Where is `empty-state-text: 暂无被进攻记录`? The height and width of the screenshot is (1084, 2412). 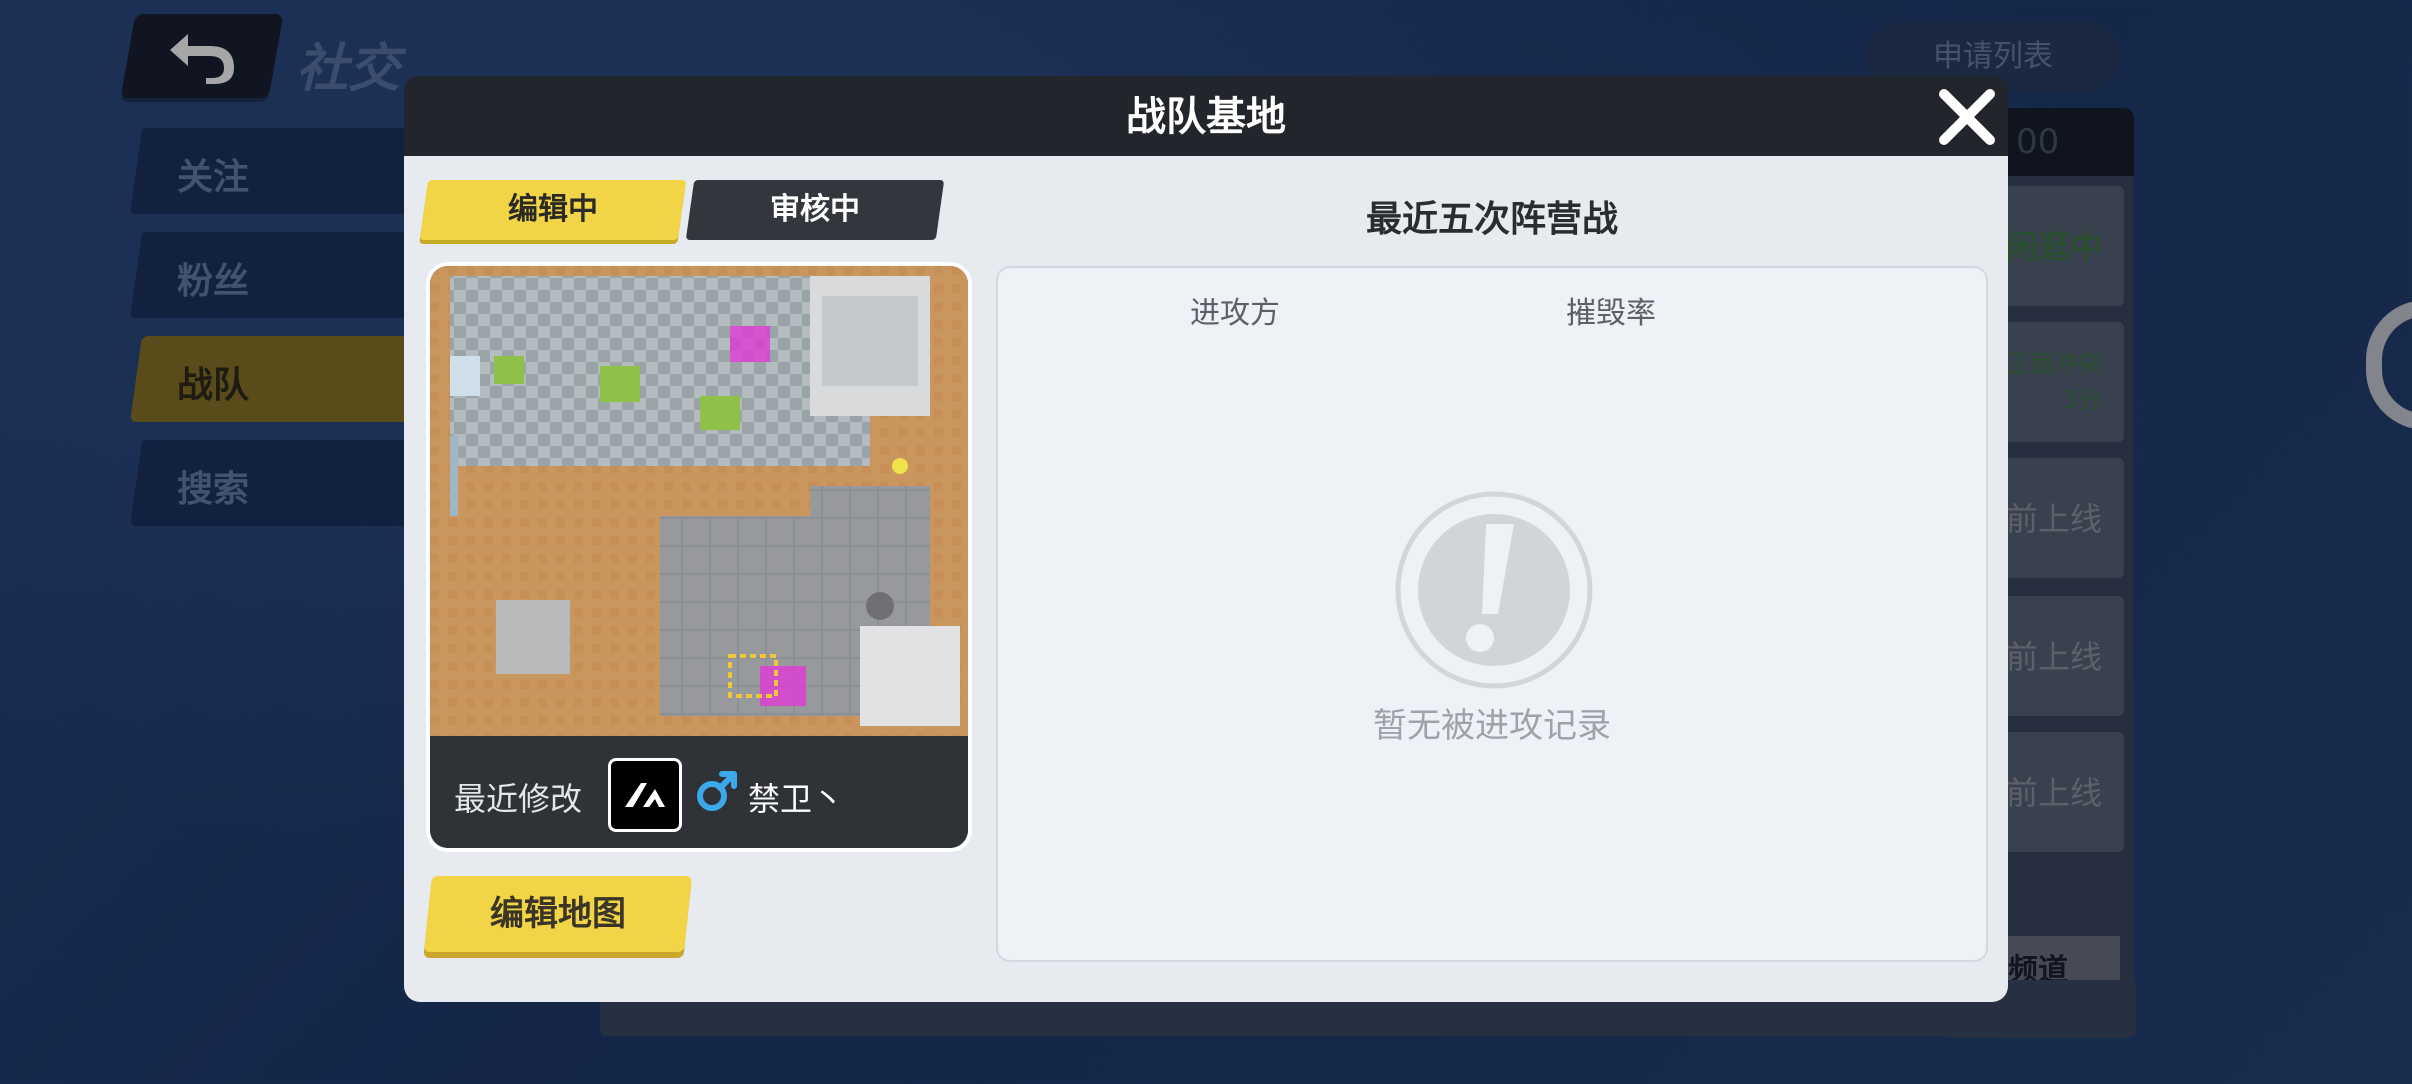
empty-state-text: 暂无被进攻记录 is located at coordinates (1492, 726).